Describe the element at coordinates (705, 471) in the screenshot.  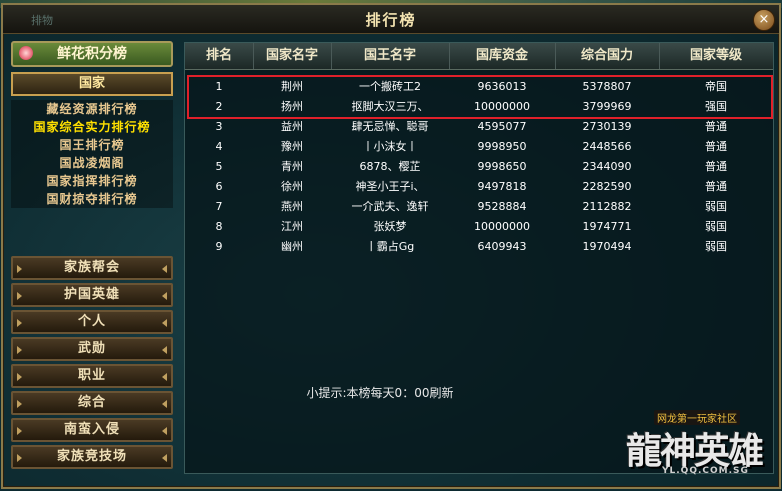
I see `logo-url: YL.QQ.COM.SG` at that location.